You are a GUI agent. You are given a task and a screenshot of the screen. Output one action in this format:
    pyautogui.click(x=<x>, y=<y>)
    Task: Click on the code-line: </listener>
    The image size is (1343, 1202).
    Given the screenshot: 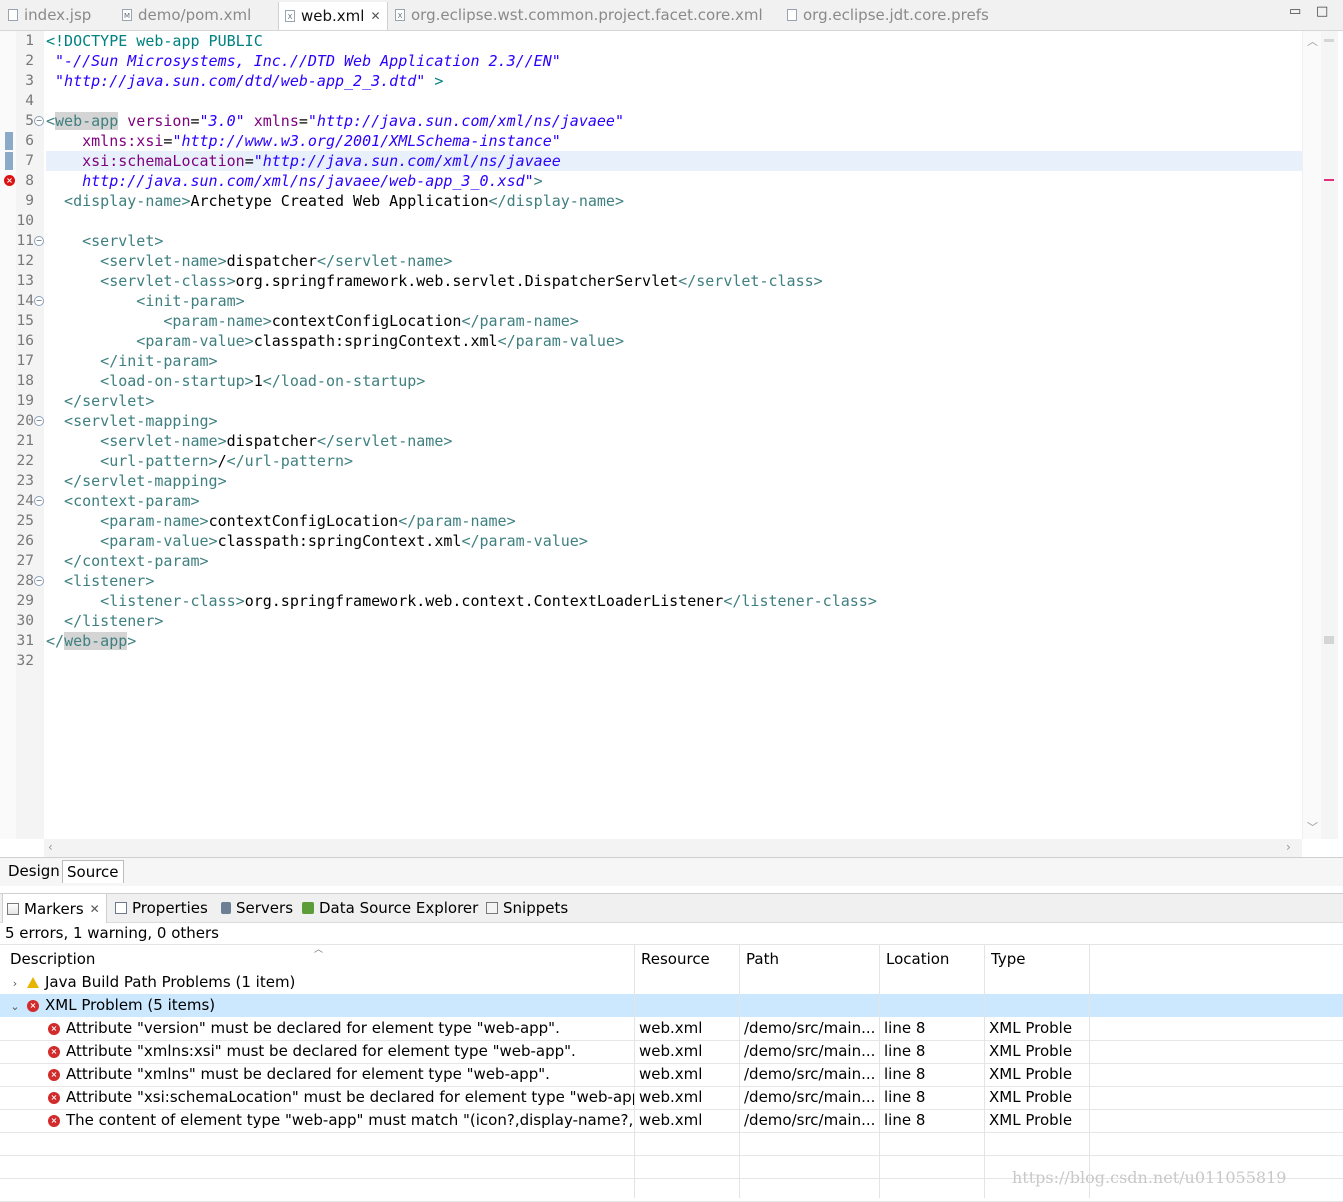 What is the action you would take?
    pyautogui.click(x=104, y=621)
    